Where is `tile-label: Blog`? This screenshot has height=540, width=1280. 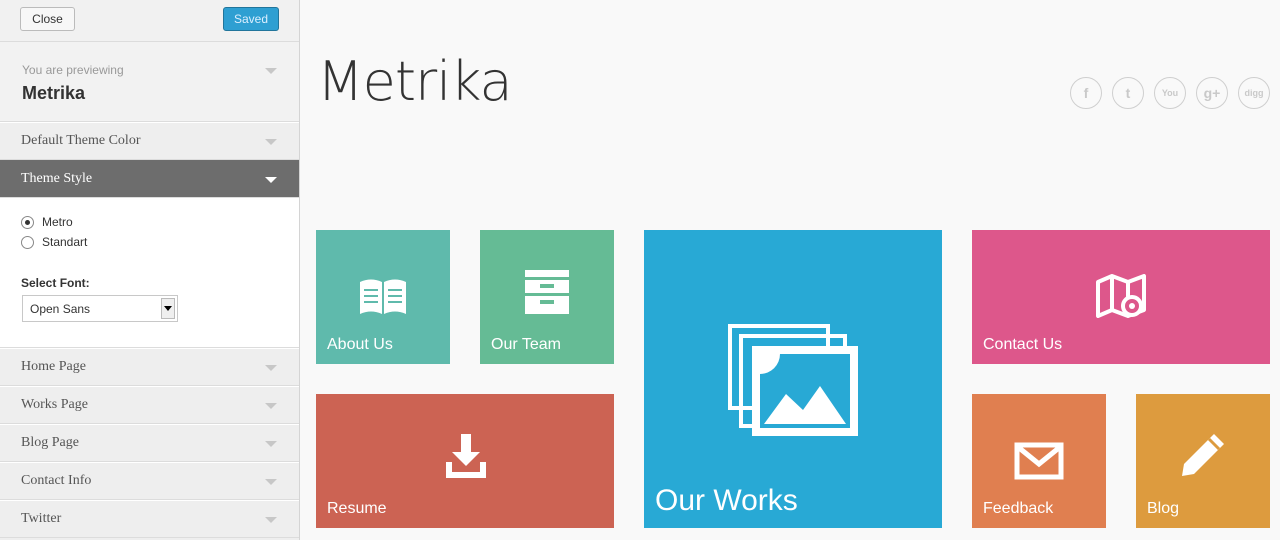
tile-label: Blog is located at coordinates (1163, 508).